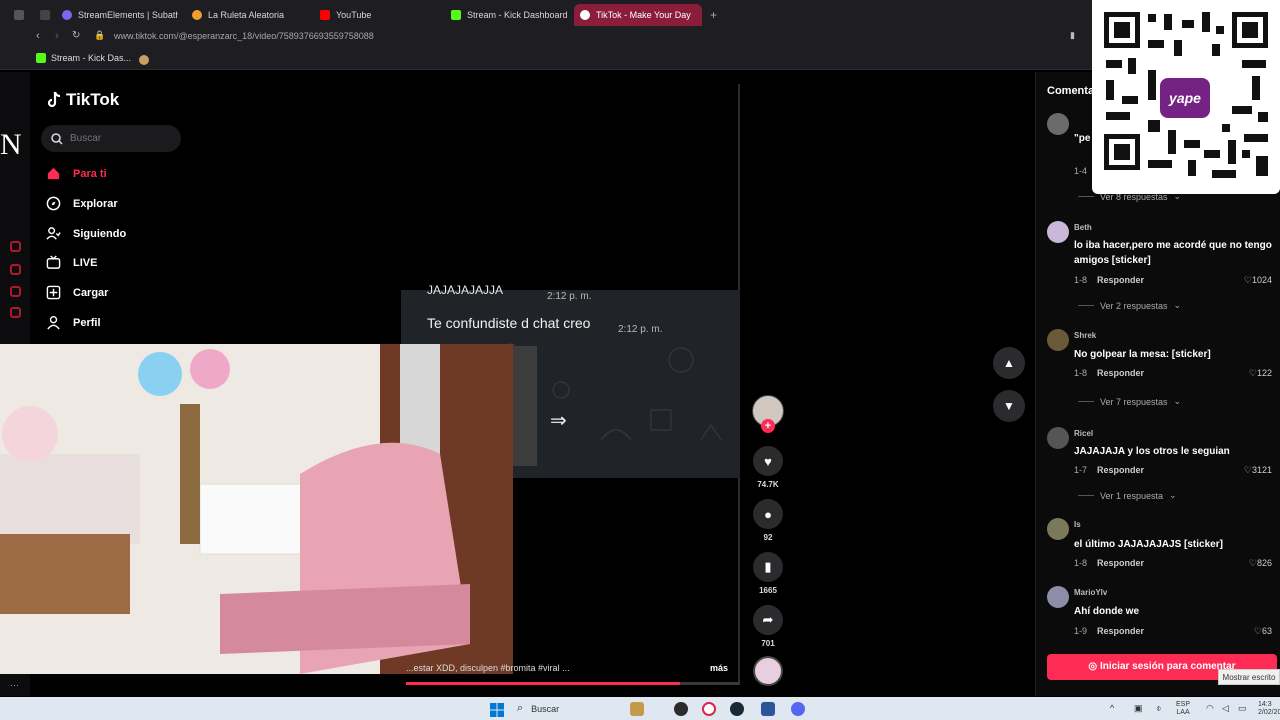  Describe the element at coordinates (120, 138) in the screenshot. I see `search-input` at that location.